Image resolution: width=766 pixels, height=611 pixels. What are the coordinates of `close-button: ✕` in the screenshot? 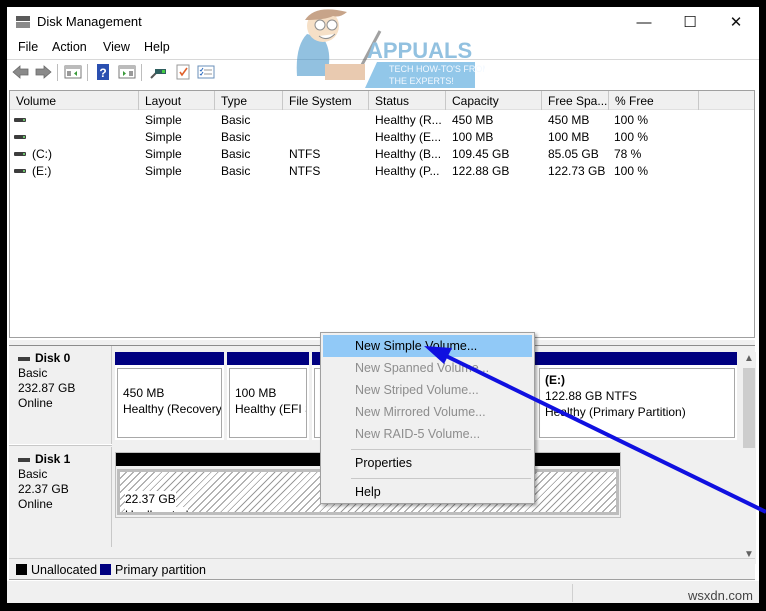 It's located at (736, 22).